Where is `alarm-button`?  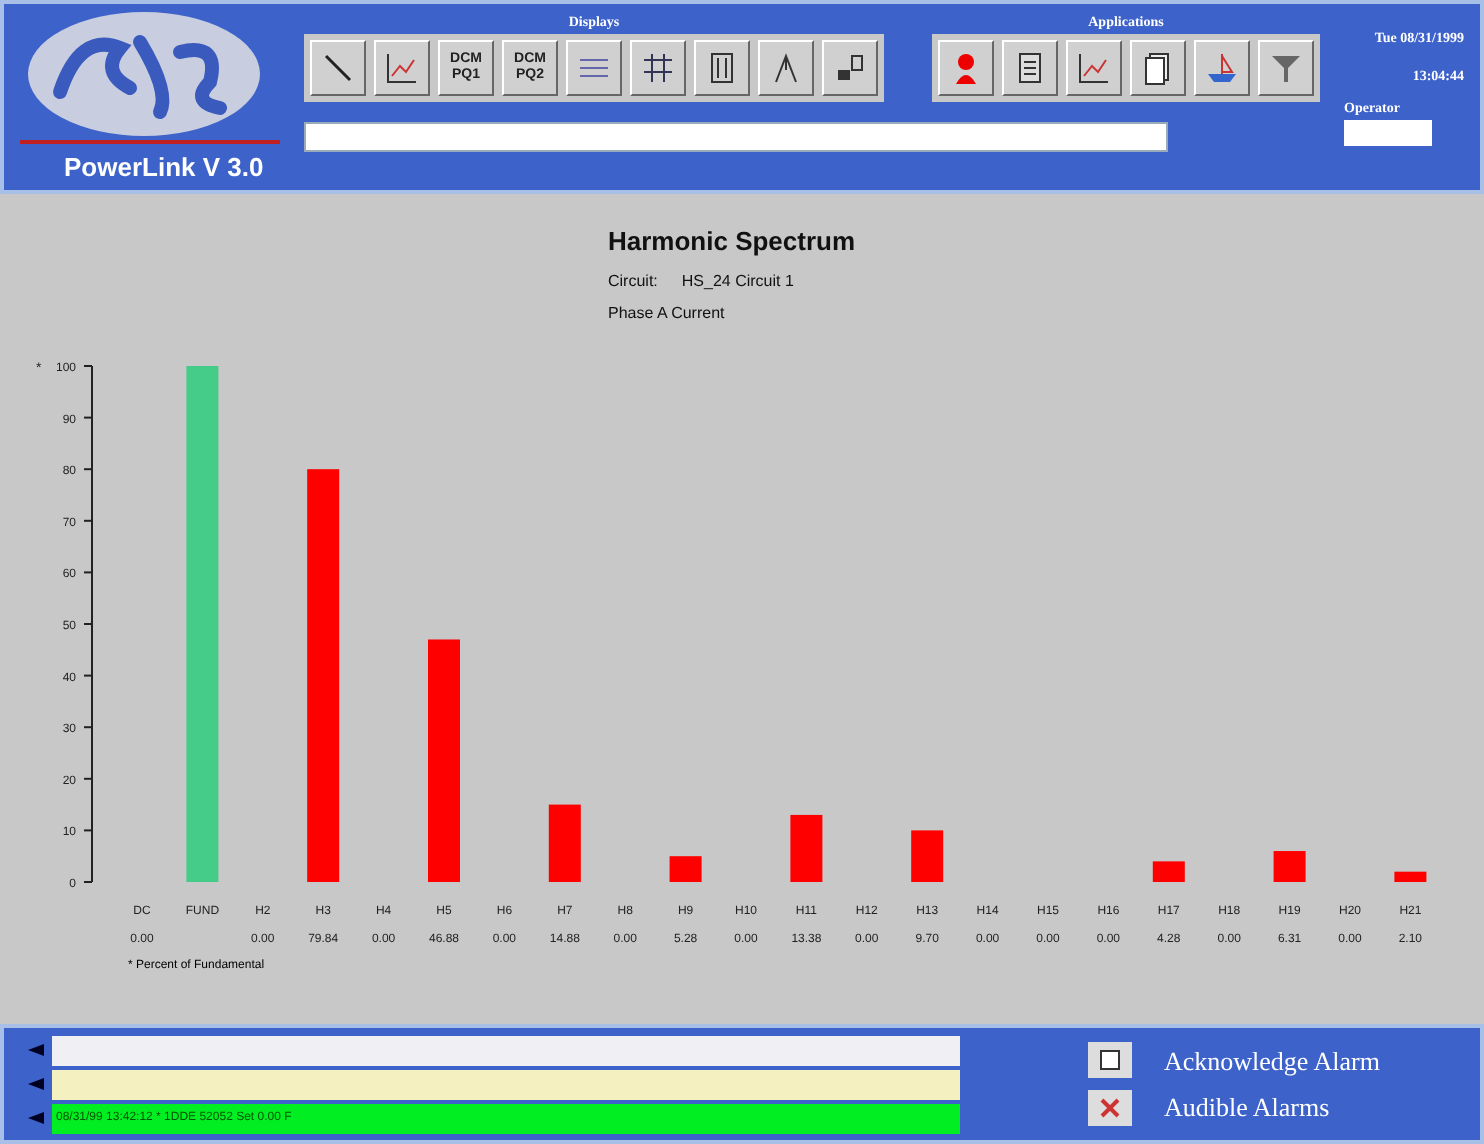 alarm-button is located at coordinates (1110, 1060).